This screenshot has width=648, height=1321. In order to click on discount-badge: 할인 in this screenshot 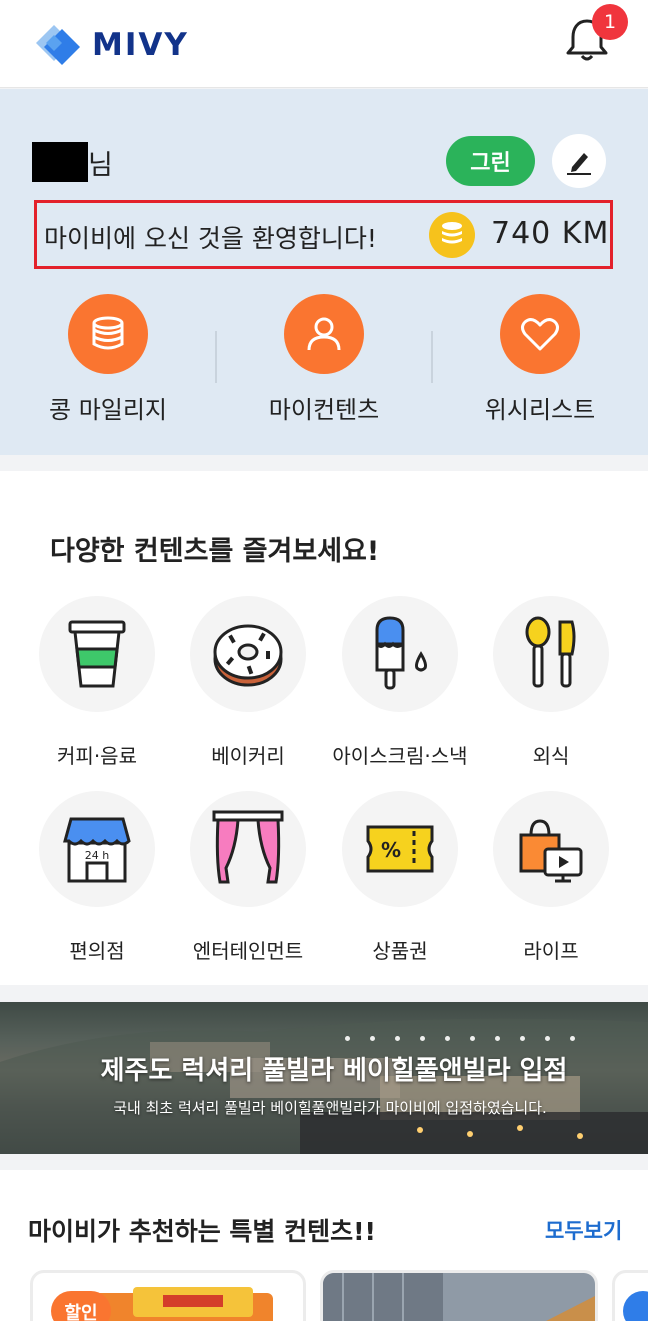, I will do `click(81, 1306)`.